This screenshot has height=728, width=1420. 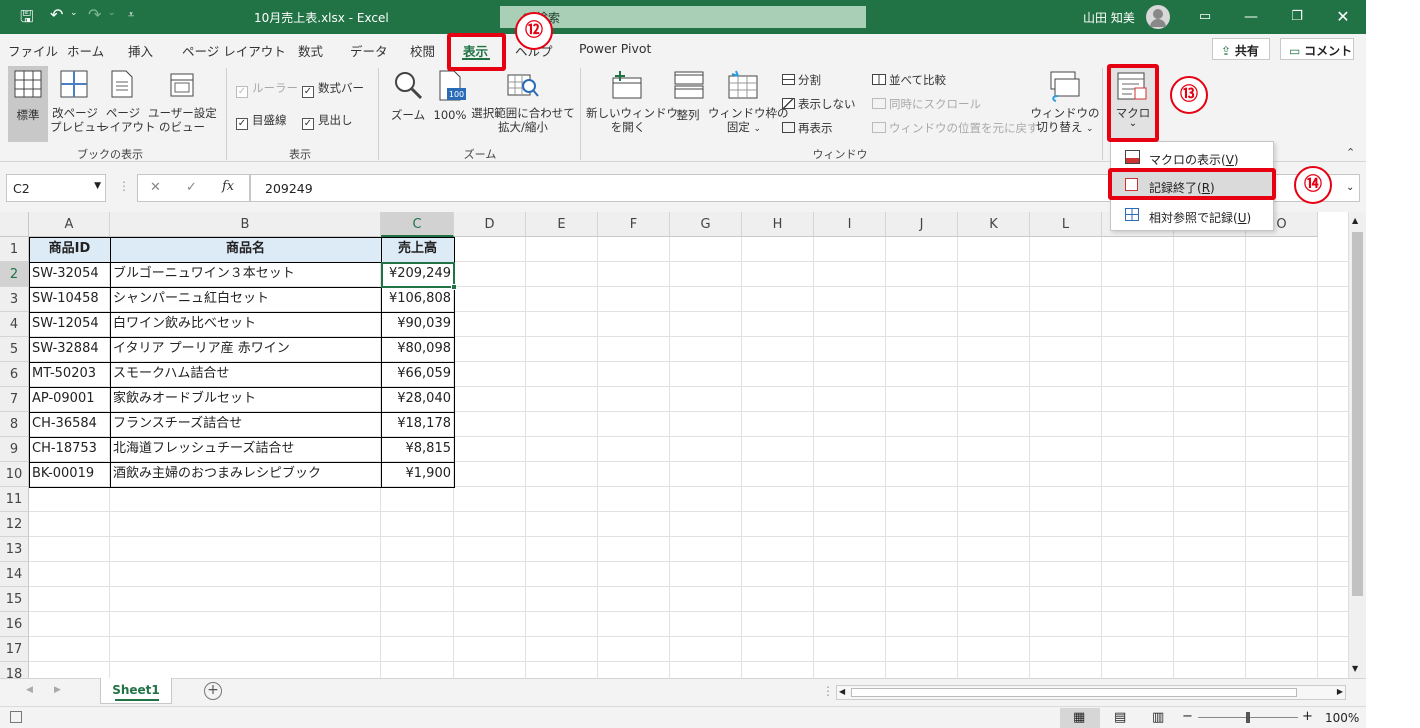 I want to click on menu-item-relative-reference: 相対参照で記録(U), so click(x=1192, y=215).